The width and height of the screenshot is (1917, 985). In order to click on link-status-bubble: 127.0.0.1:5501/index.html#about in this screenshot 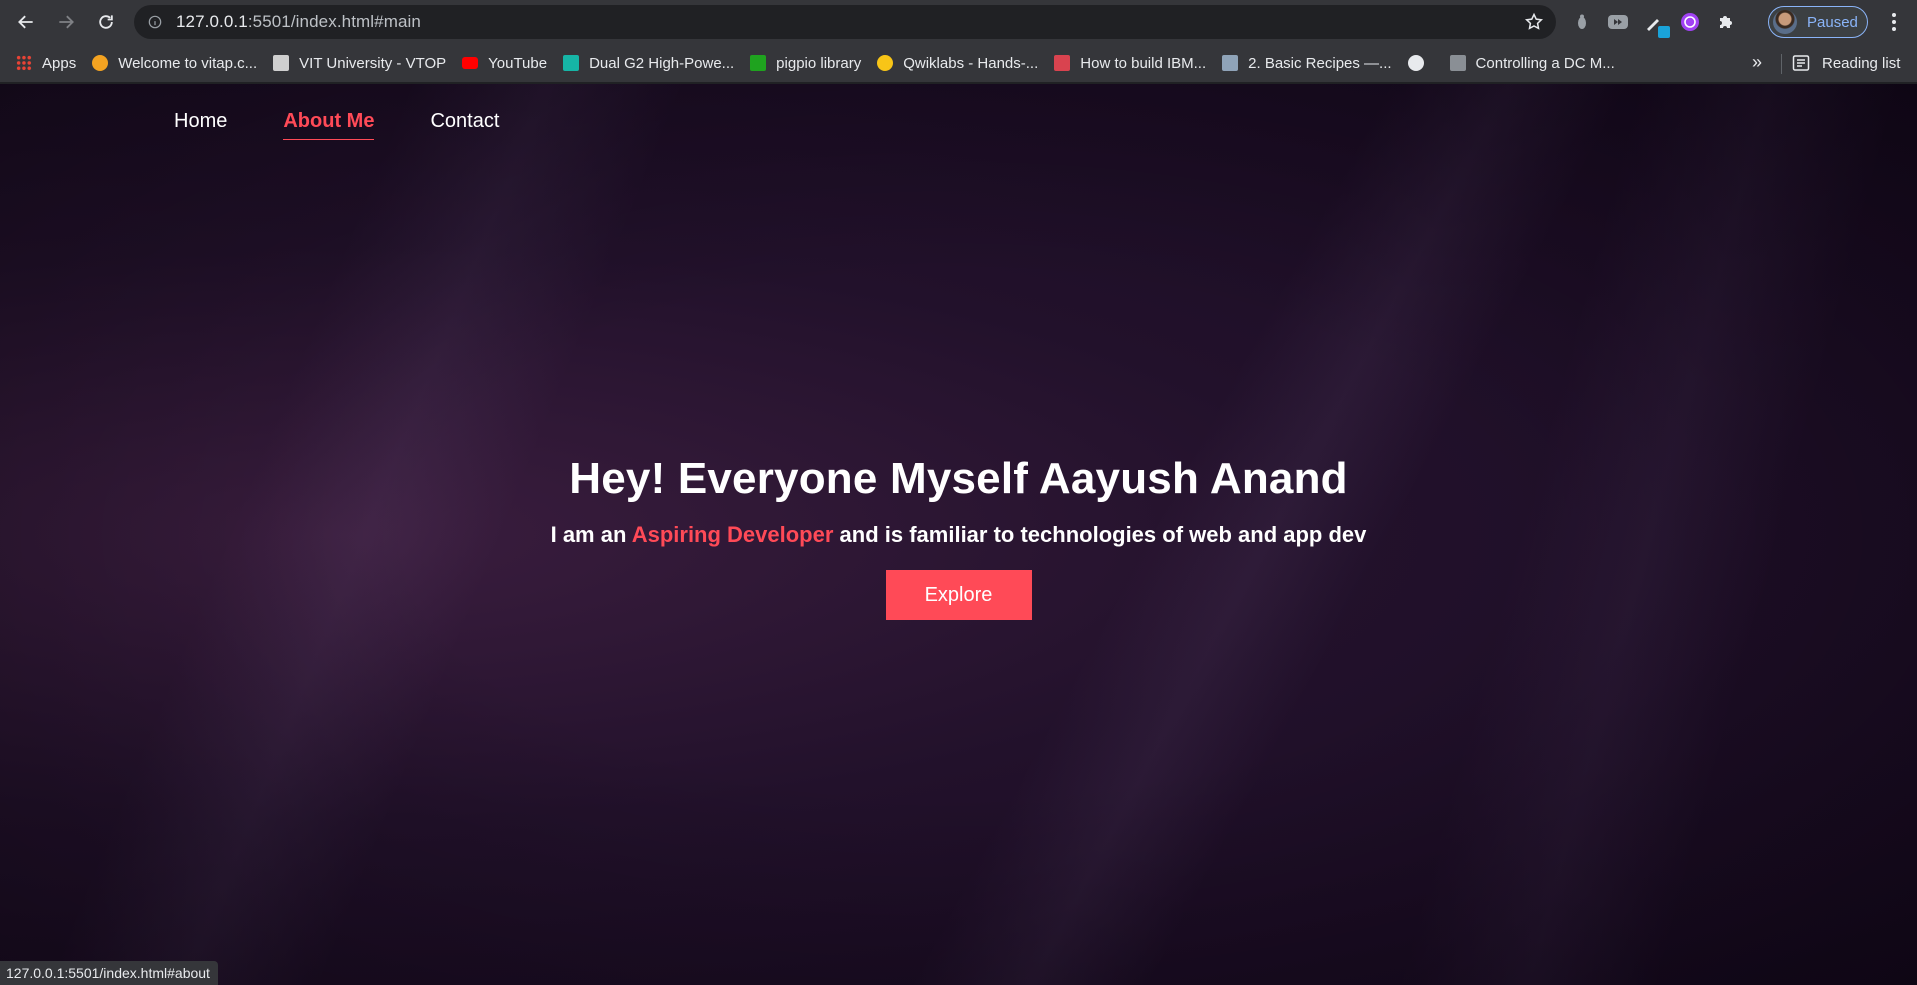, I will do `click(109, 973)`.